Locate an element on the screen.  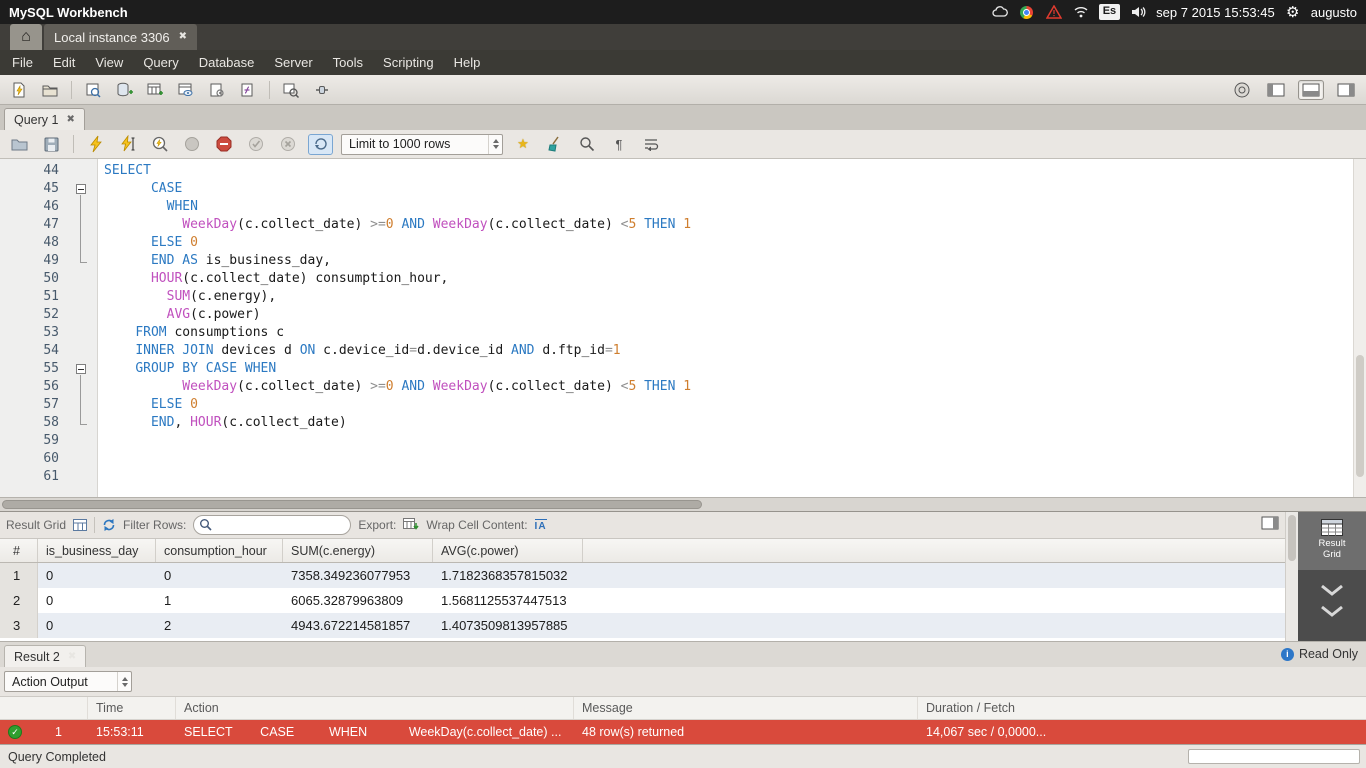
rollback-button is located at coordinates (288, 144).